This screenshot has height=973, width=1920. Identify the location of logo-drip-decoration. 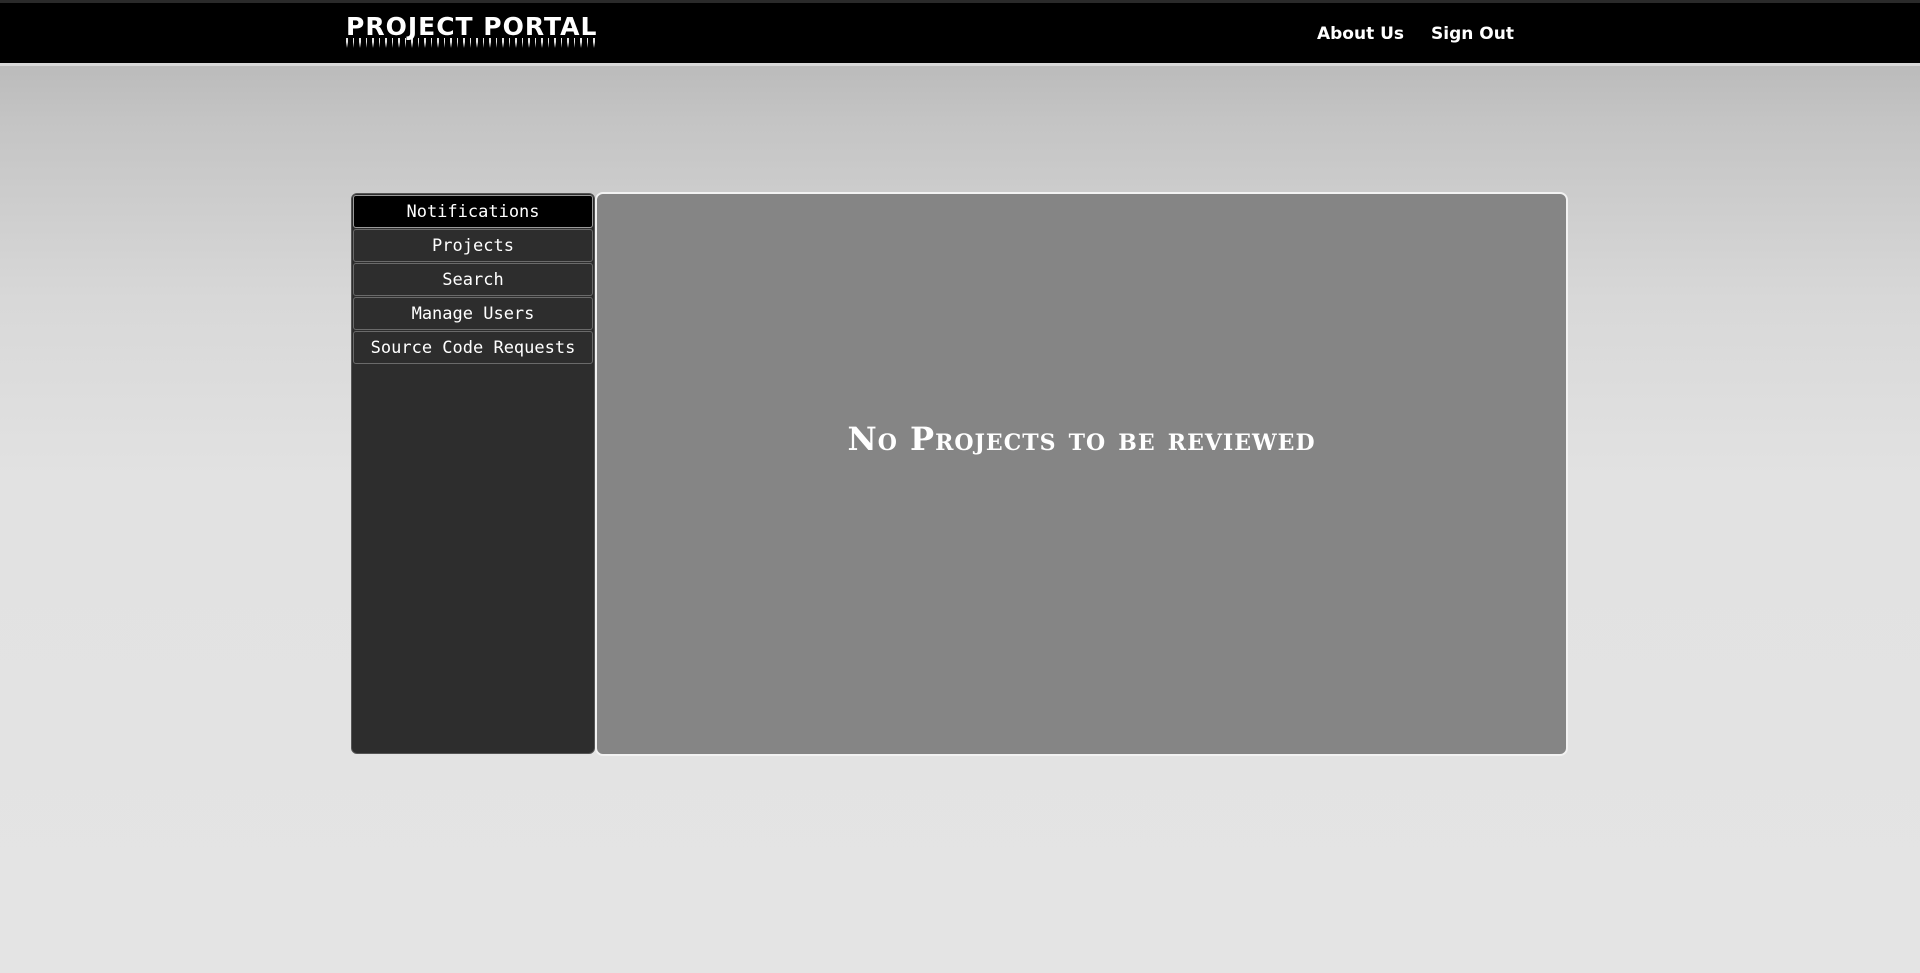
(472, 43).